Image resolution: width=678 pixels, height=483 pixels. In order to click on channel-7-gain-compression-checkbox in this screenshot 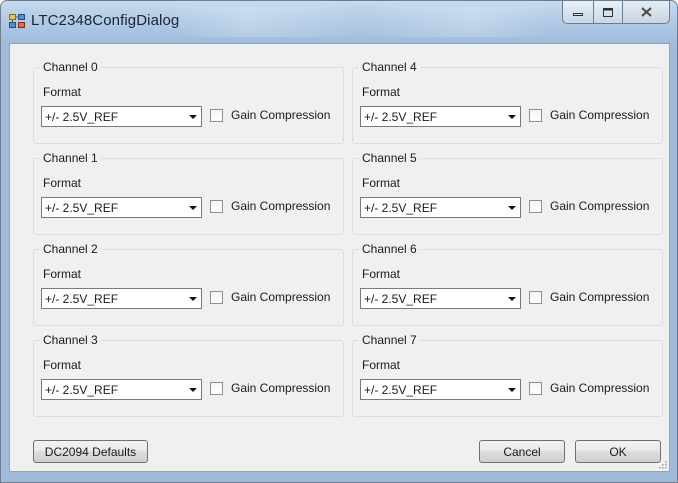, I will do `click(535, 388)`.